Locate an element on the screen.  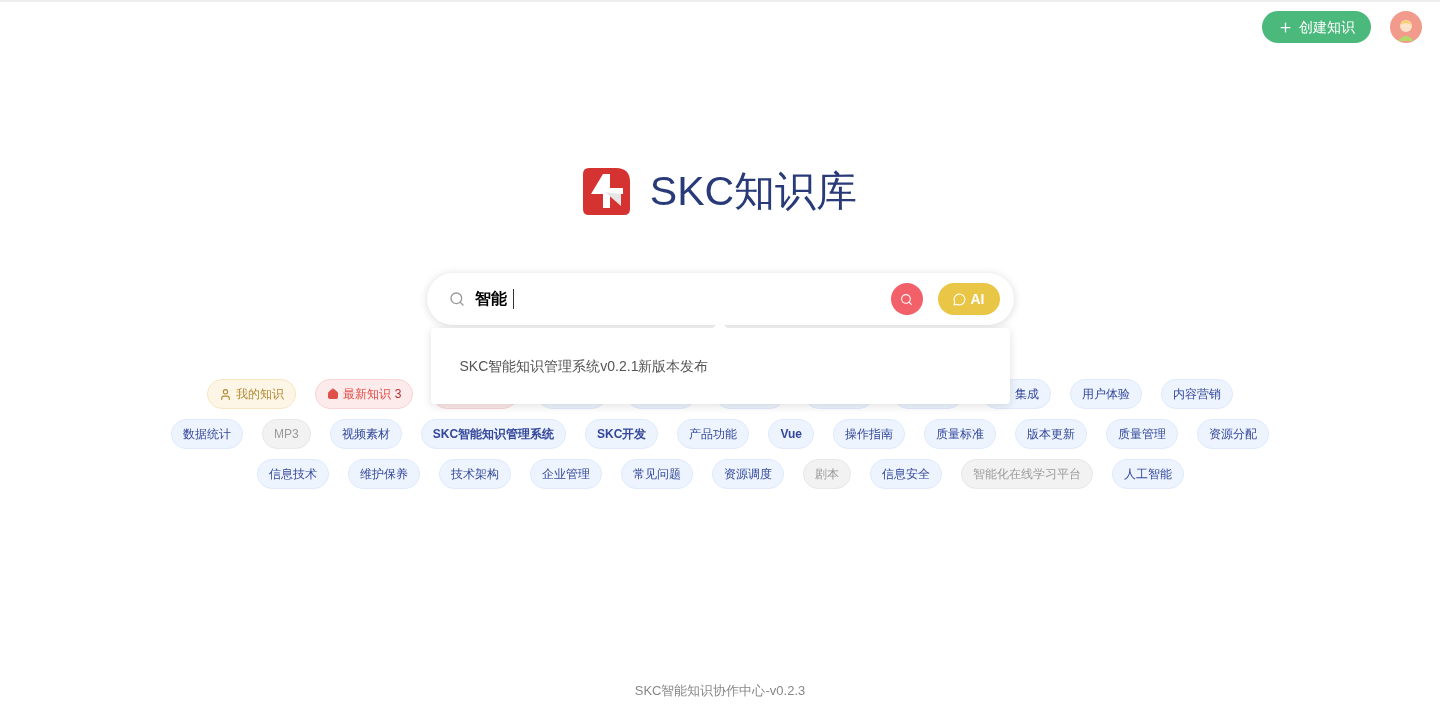
tag: 产品功能 is located at coordinates (713, 434).